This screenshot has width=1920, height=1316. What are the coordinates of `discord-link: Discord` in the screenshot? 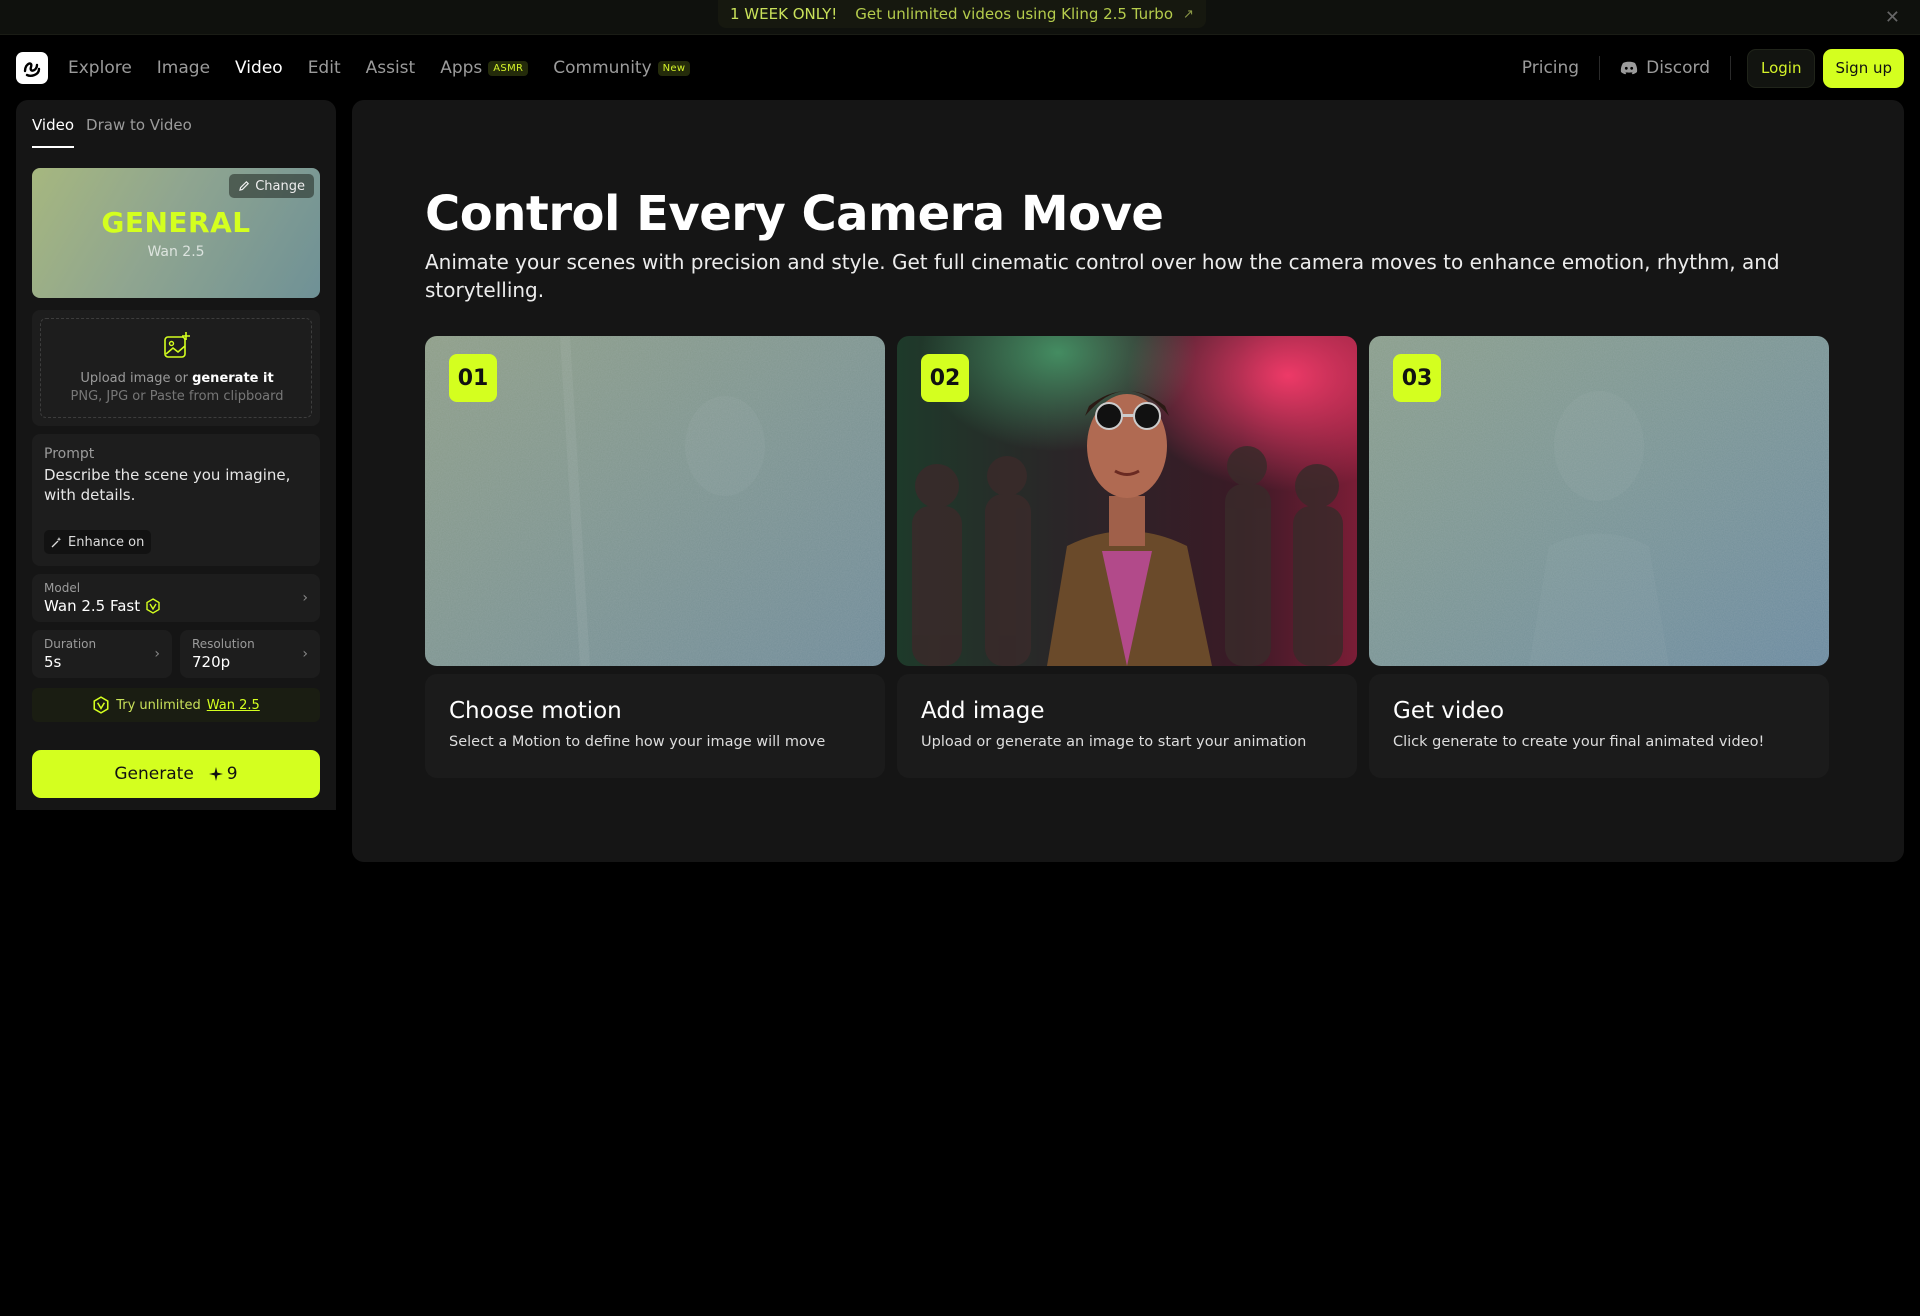 It's located at (1665, 68).